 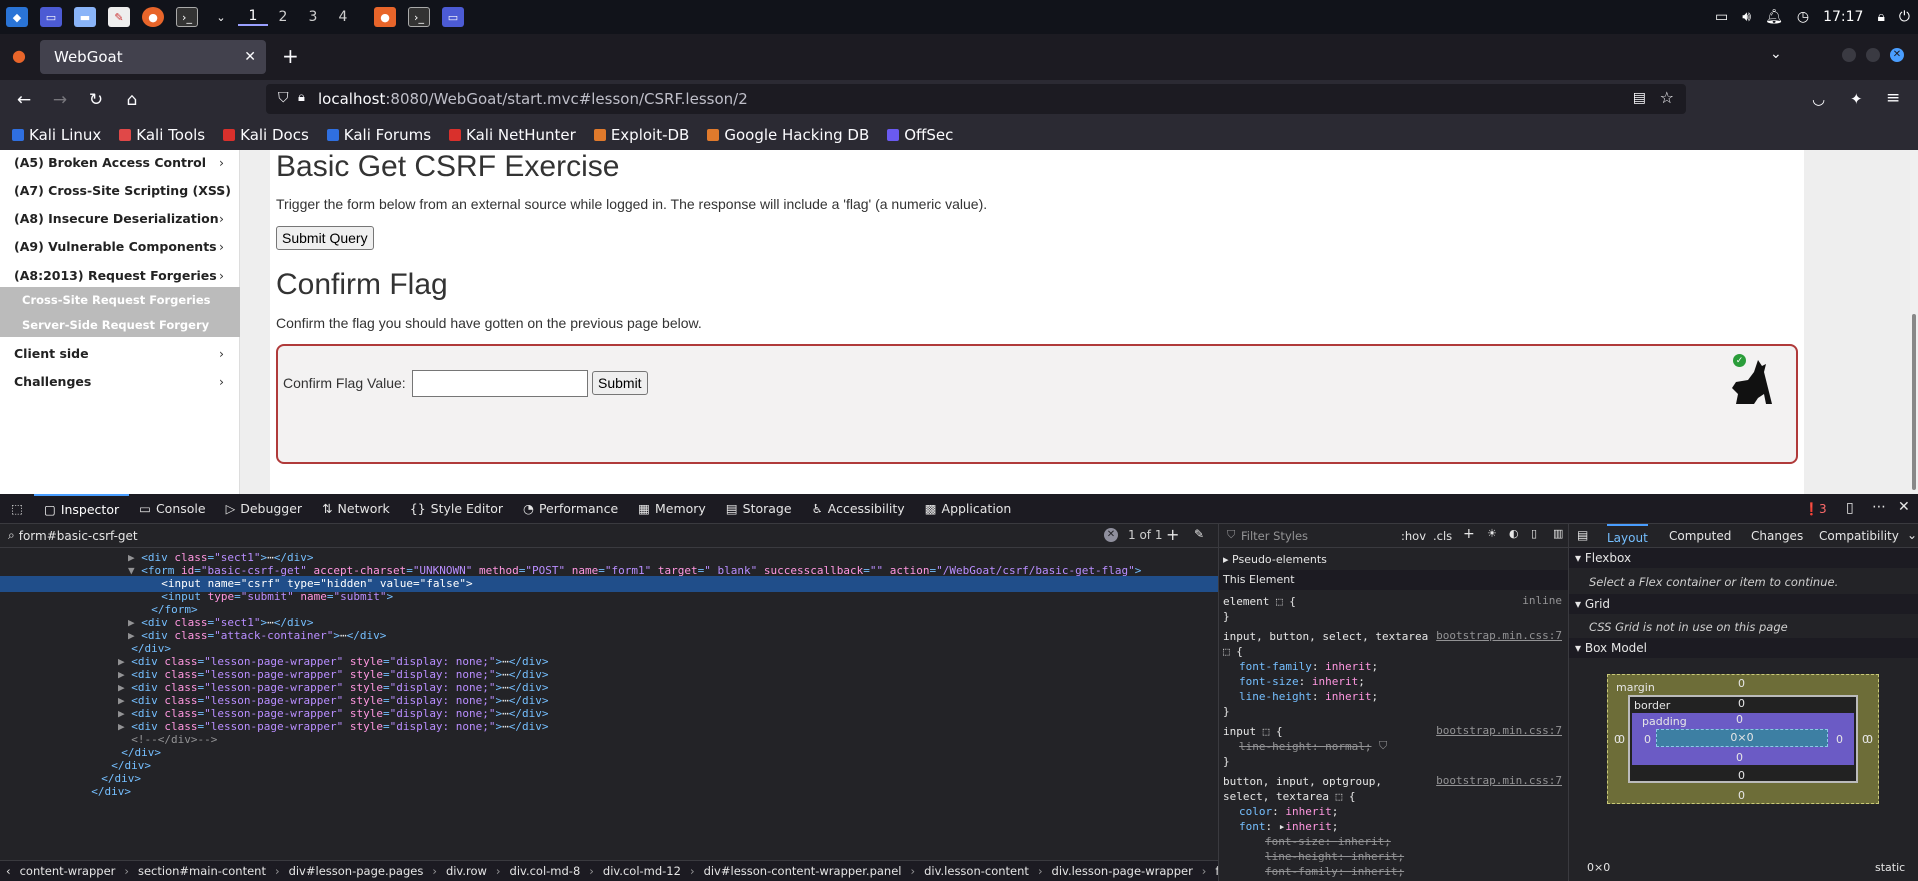 I want to click on rule1-prop3: line-height: inherit;, so click(x=1308, y=696).